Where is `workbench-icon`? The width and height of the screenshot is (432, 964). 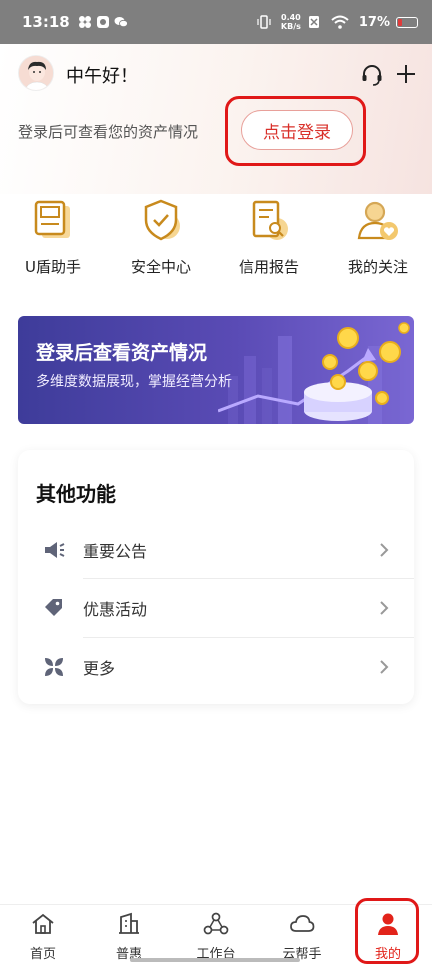 workbench-icon is located at coordinates (216, 923).